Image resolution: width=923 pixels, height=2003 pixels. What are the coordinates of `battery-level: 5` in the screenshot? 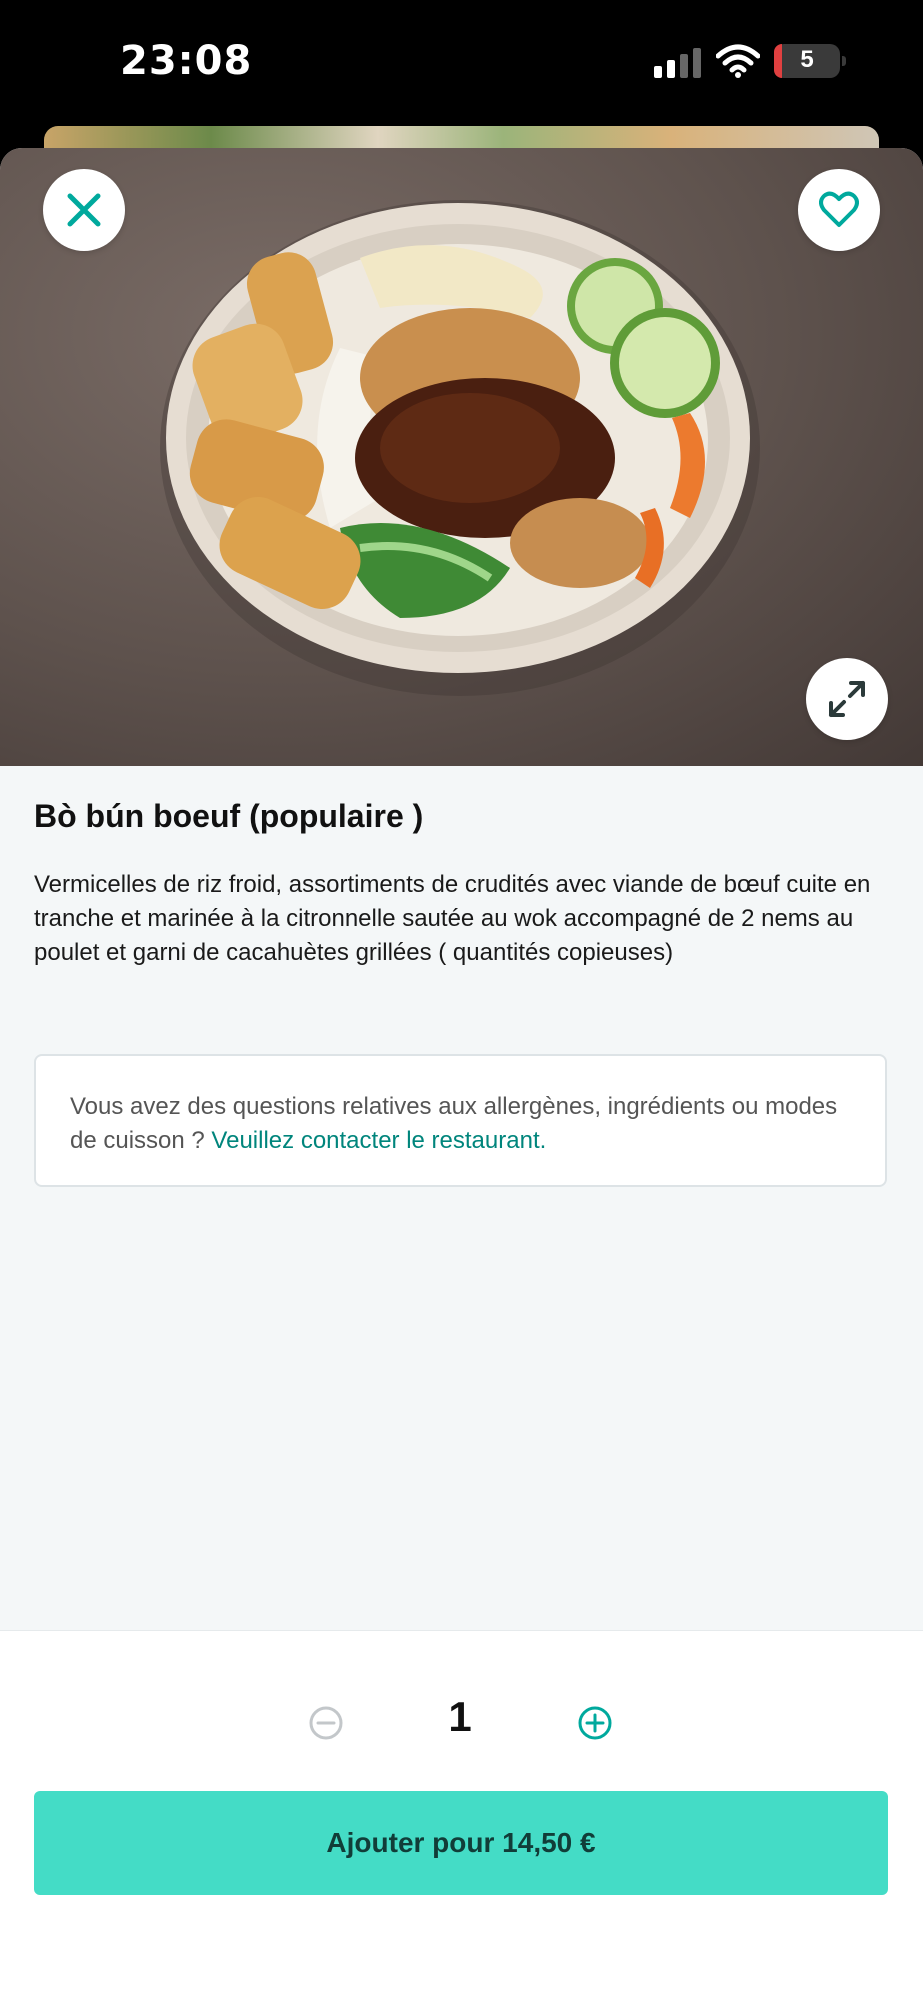 It's located at (807, 59).